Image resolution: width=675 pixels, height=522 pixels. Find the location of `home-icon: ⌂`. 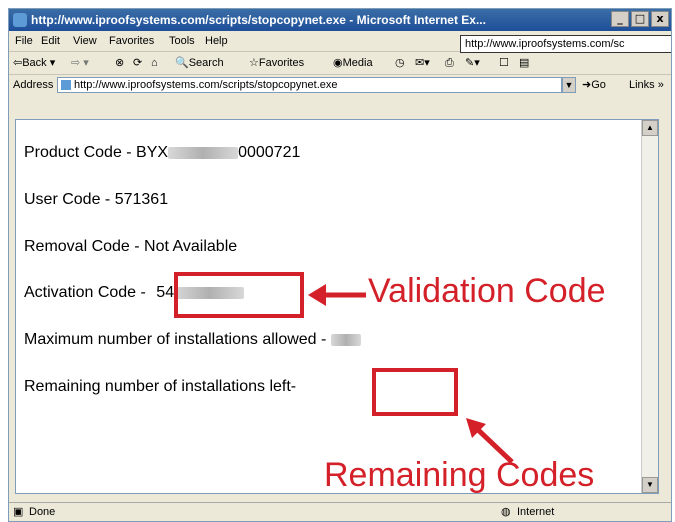

home-icon: ⌂ is located at coordinates (154, 63).